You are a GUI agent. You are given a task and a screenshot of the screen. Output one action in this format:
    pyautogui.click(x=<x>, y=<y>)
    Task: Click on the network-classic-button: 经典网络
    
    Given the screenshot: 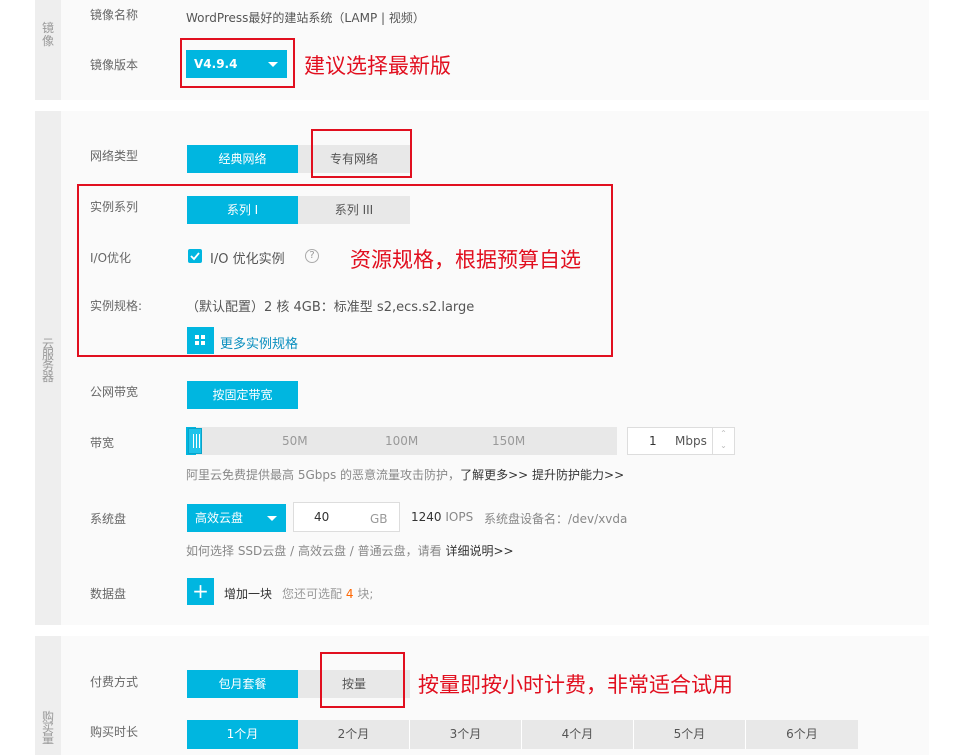 What is the action you would take?
    pyautogui.click(x=242, y=159)
    